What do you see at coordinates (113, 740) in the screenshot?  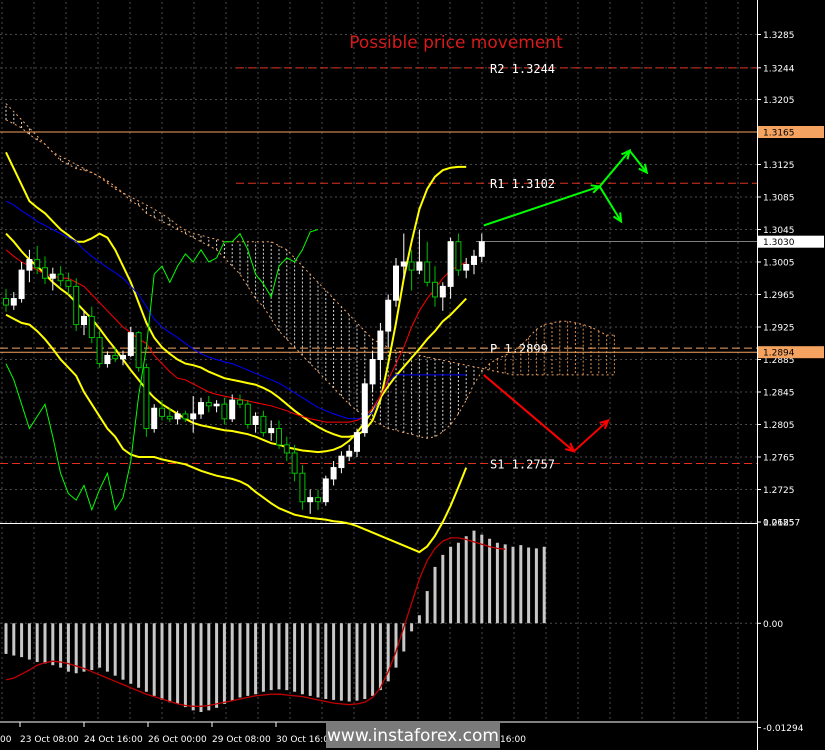 I see `x-tick-label: 24 Oct 16:00` at bounding box center [113, 740].